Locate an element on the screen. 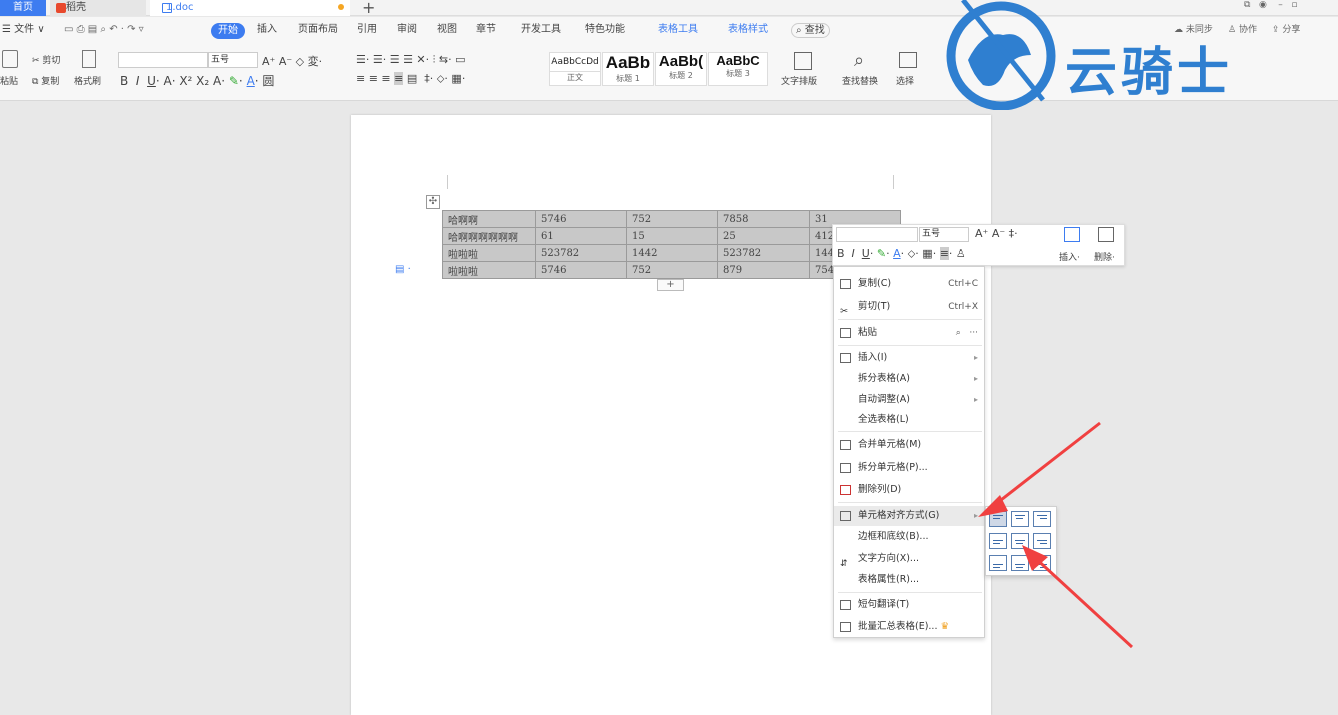  menu-copy-shortcut: Ctrl+C is located at coordinates (963, 284).